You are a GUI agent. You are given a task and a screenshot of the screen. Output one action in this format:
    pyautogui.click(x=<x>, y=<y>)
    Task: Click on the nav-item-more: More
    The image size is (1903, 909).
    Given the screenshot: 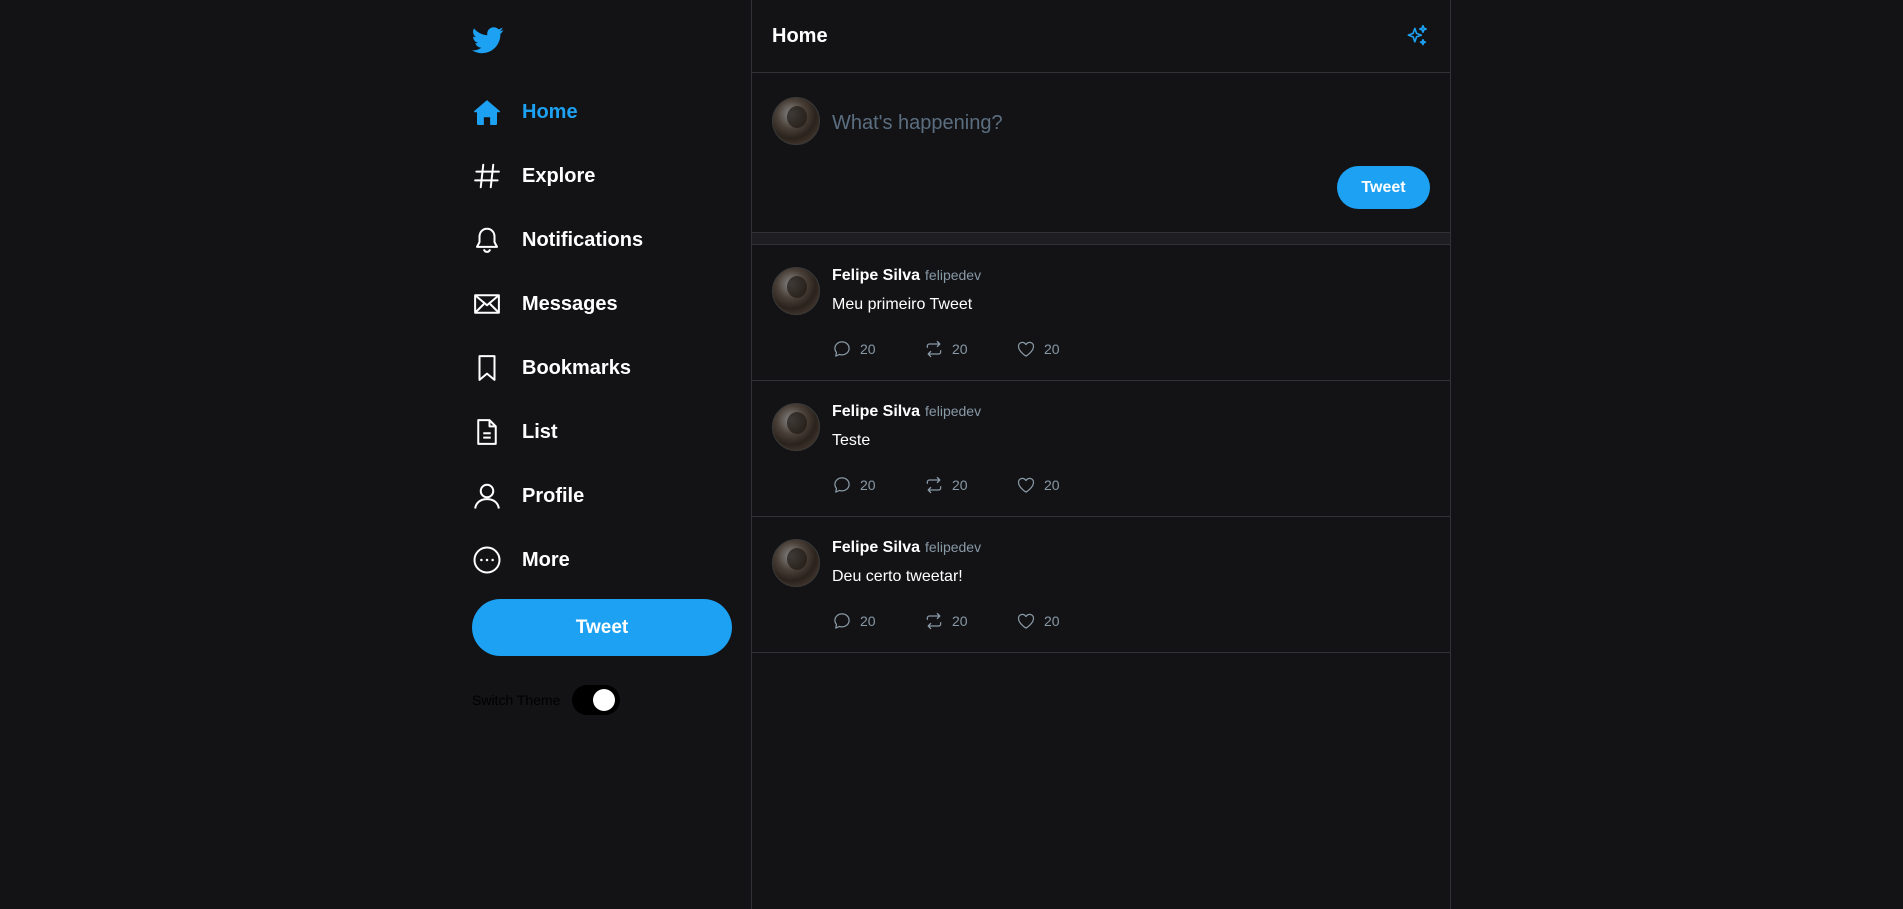 What is the action you would take?
    pyautogui.click(x=557, y=560)
    